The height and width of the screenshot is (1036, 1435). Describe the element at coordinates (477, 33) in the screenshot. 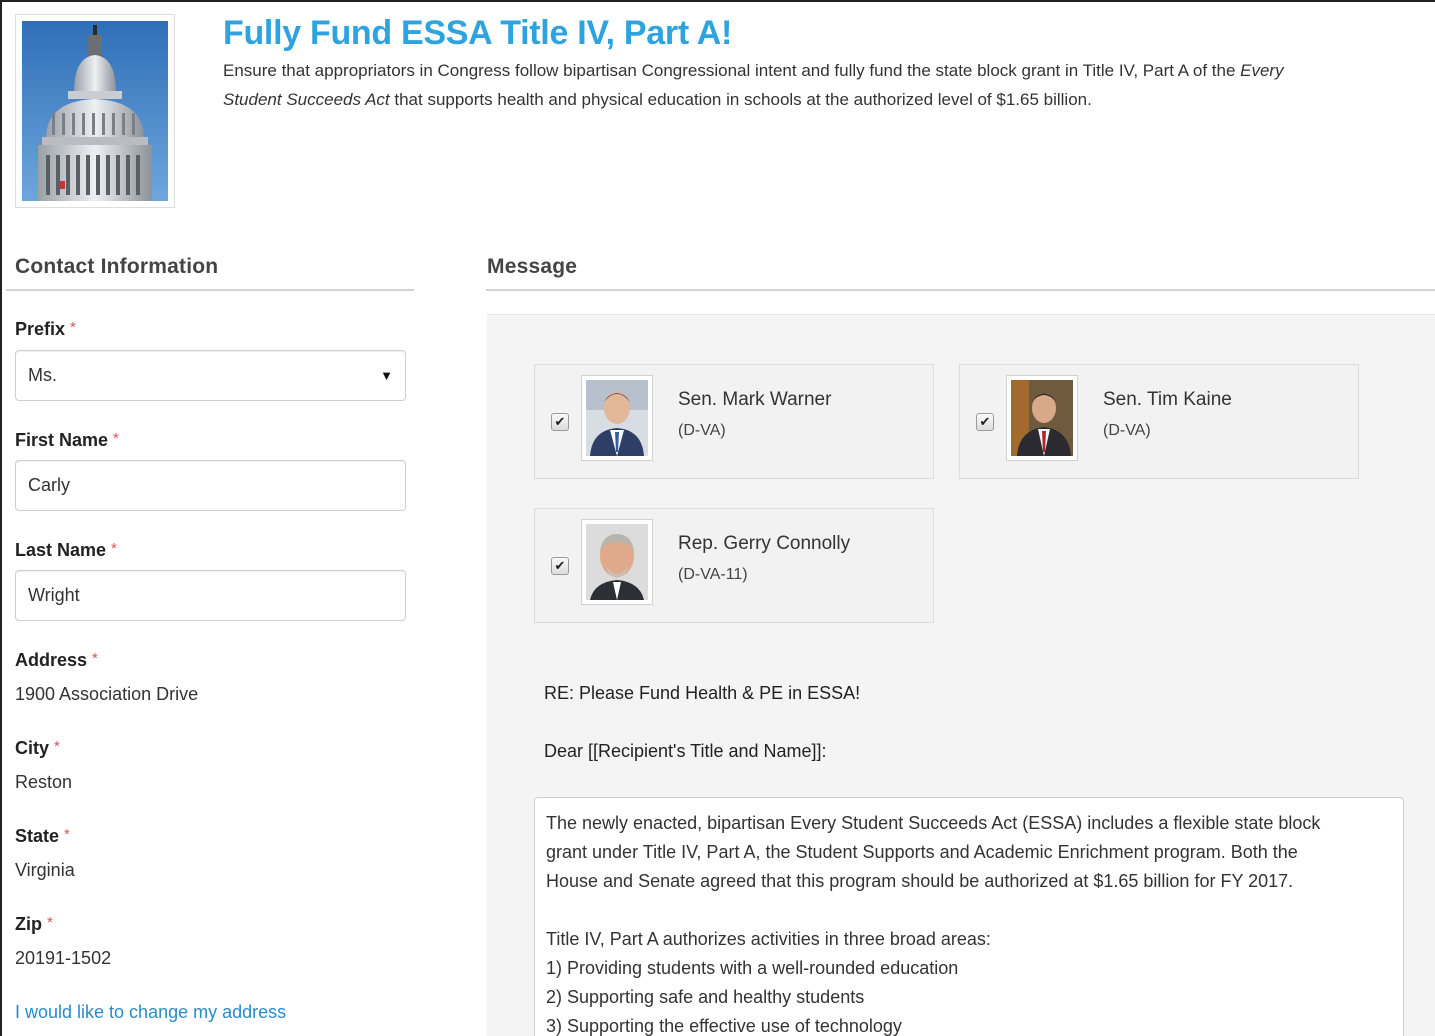

I see `campaign-title: Fully Fund ESSA Title IV, Part A!` at that location.